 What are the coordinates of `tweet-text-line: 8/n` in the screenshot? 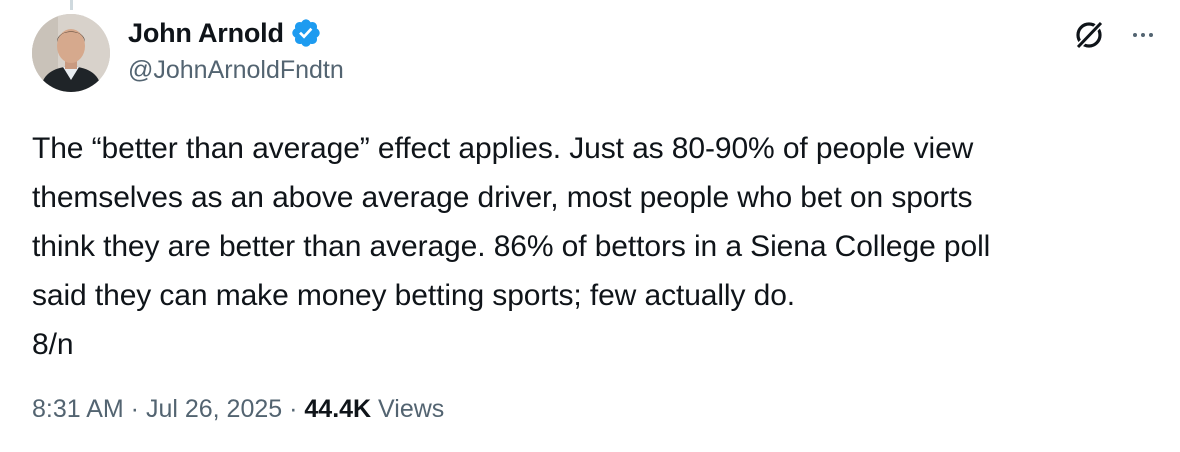 It's located at (53, 344).